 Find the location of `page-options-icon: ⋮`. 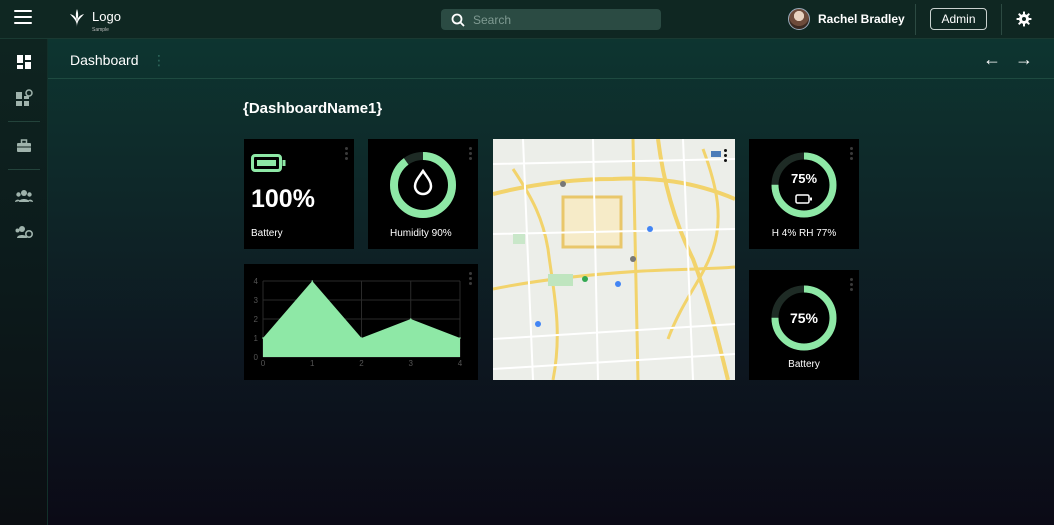

page-options-icon: ⋮ is located at coordinates (159, 60).